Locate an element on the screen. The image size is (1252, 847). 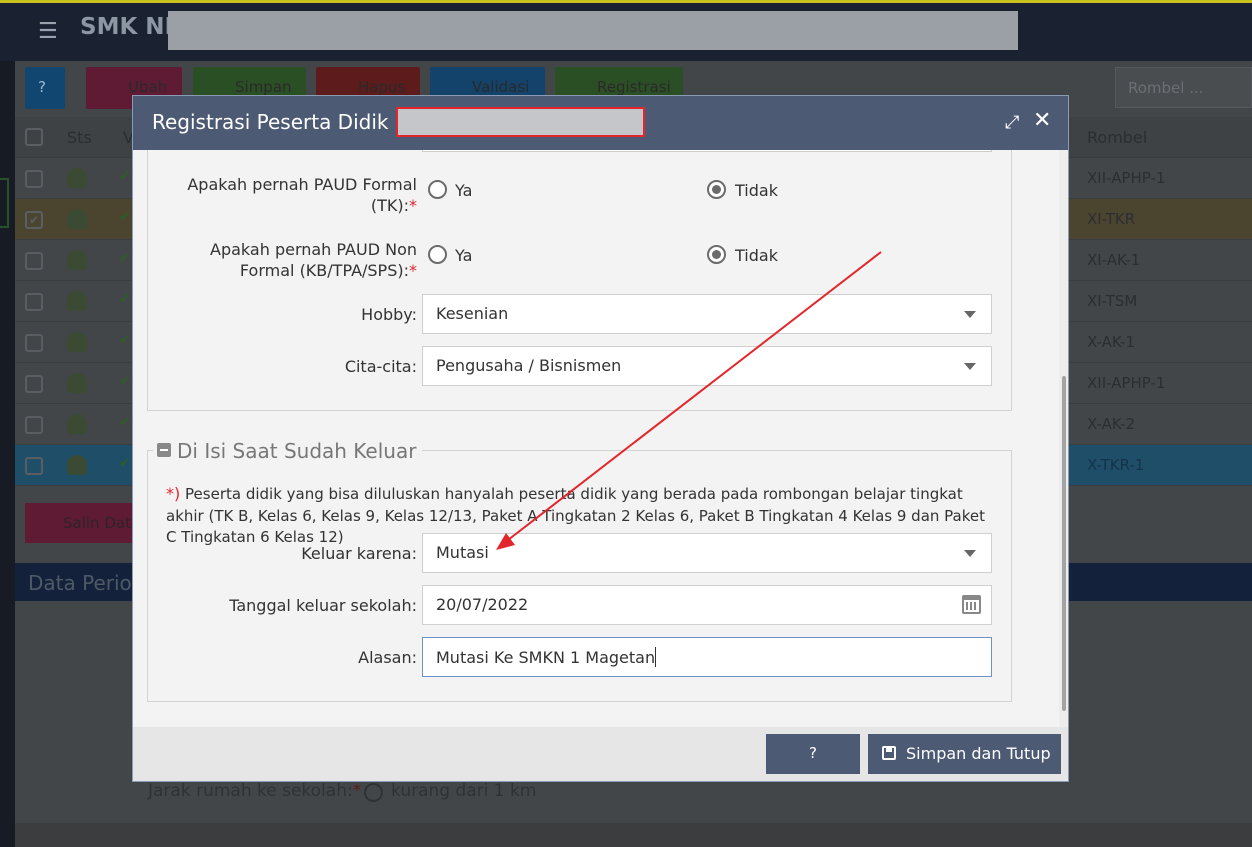
paud-formal-tidak-label: Tidak is located at coordinates (756, 190).